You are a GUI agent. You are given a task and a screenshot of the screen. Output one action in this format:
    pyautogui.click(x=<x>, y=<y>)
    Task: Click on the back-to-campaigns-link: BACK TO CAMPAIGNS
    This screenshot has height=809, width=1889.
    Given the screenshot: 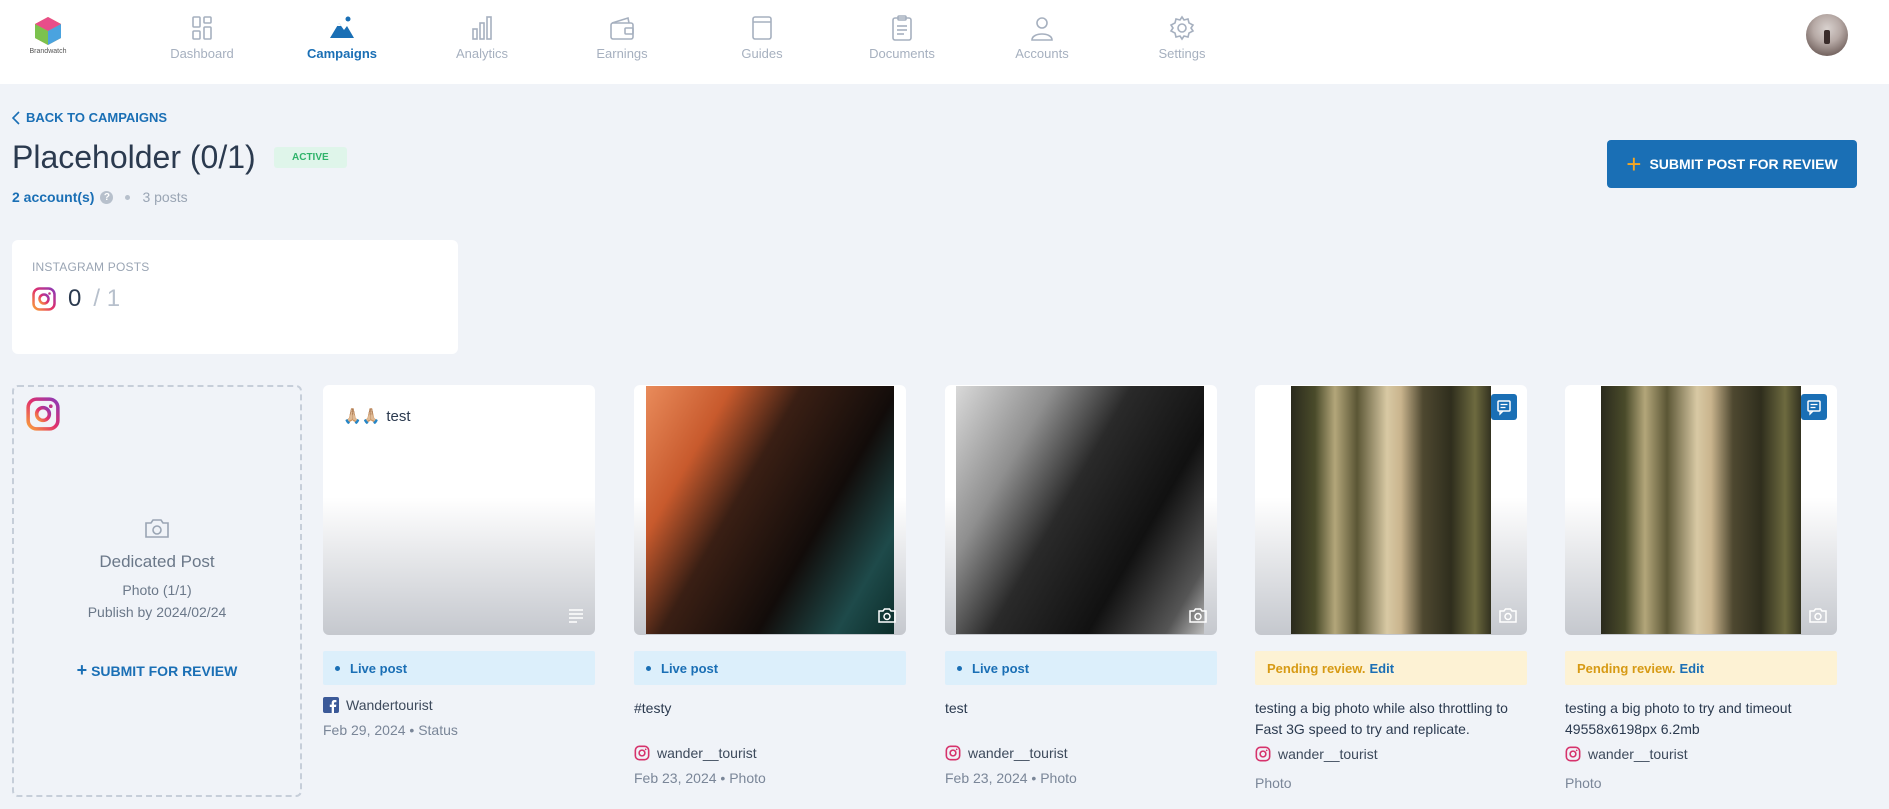 What is the action you would take?
    pyautogui.click(x=89, y=117)
    